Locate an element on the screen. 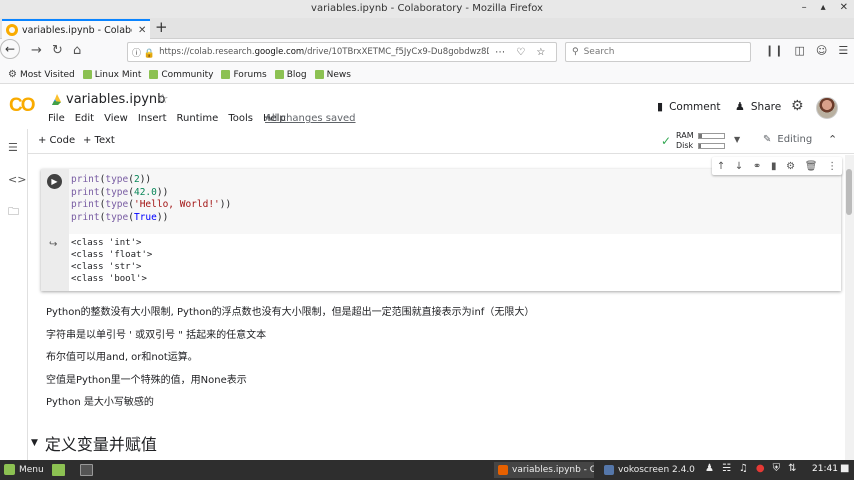 This screenshot has height=480, width=854. chevron-down-icon: ▼ is located at coordinates (737, 139).